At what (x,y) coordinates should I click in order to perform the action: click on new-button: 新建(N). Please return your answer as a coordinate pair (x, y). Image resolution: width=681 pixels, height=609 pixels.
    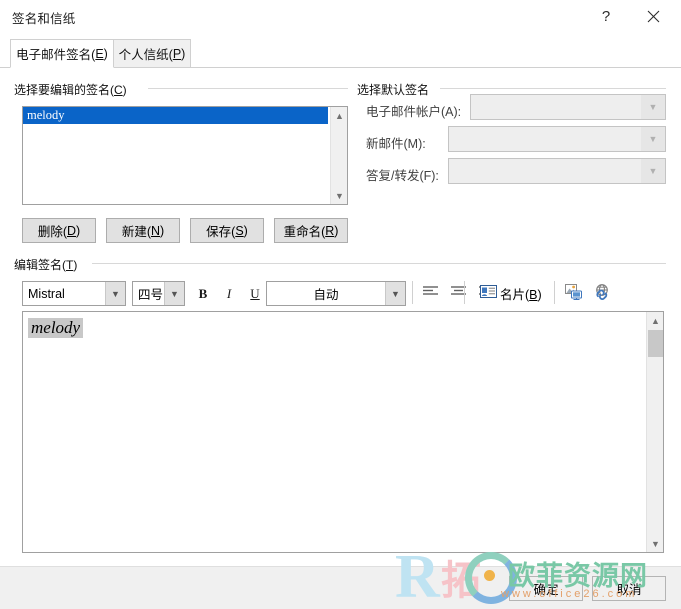
    Looking at the image, I should click on (143, 230).